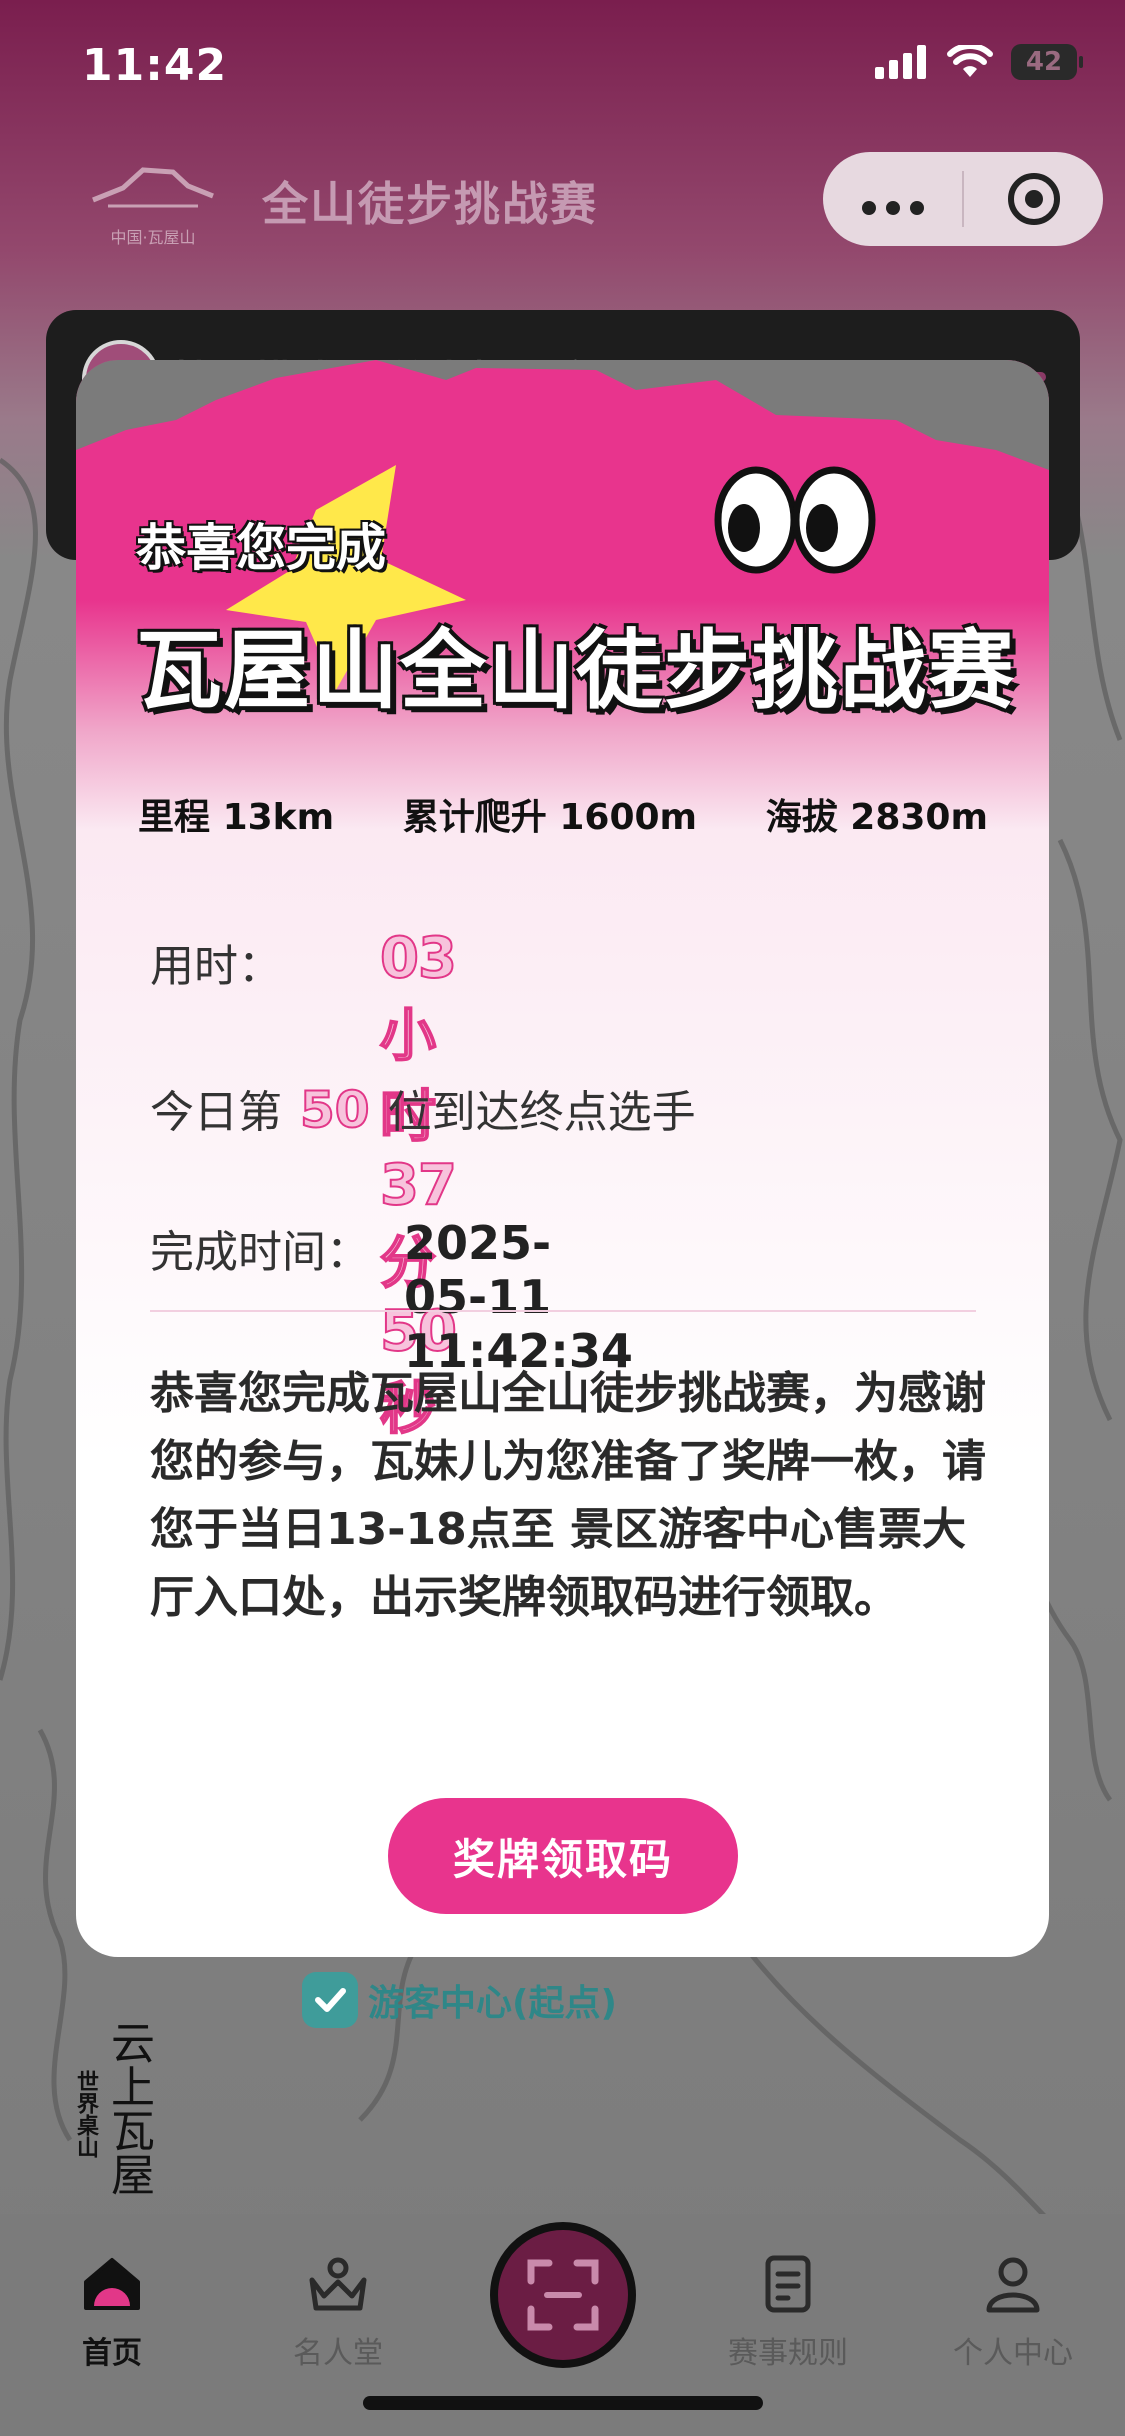 This screenshot has height=2436, width=1125. Describe the element at coordinates (970, 61) in the screenshot. I see `wifi-icon` at that location.